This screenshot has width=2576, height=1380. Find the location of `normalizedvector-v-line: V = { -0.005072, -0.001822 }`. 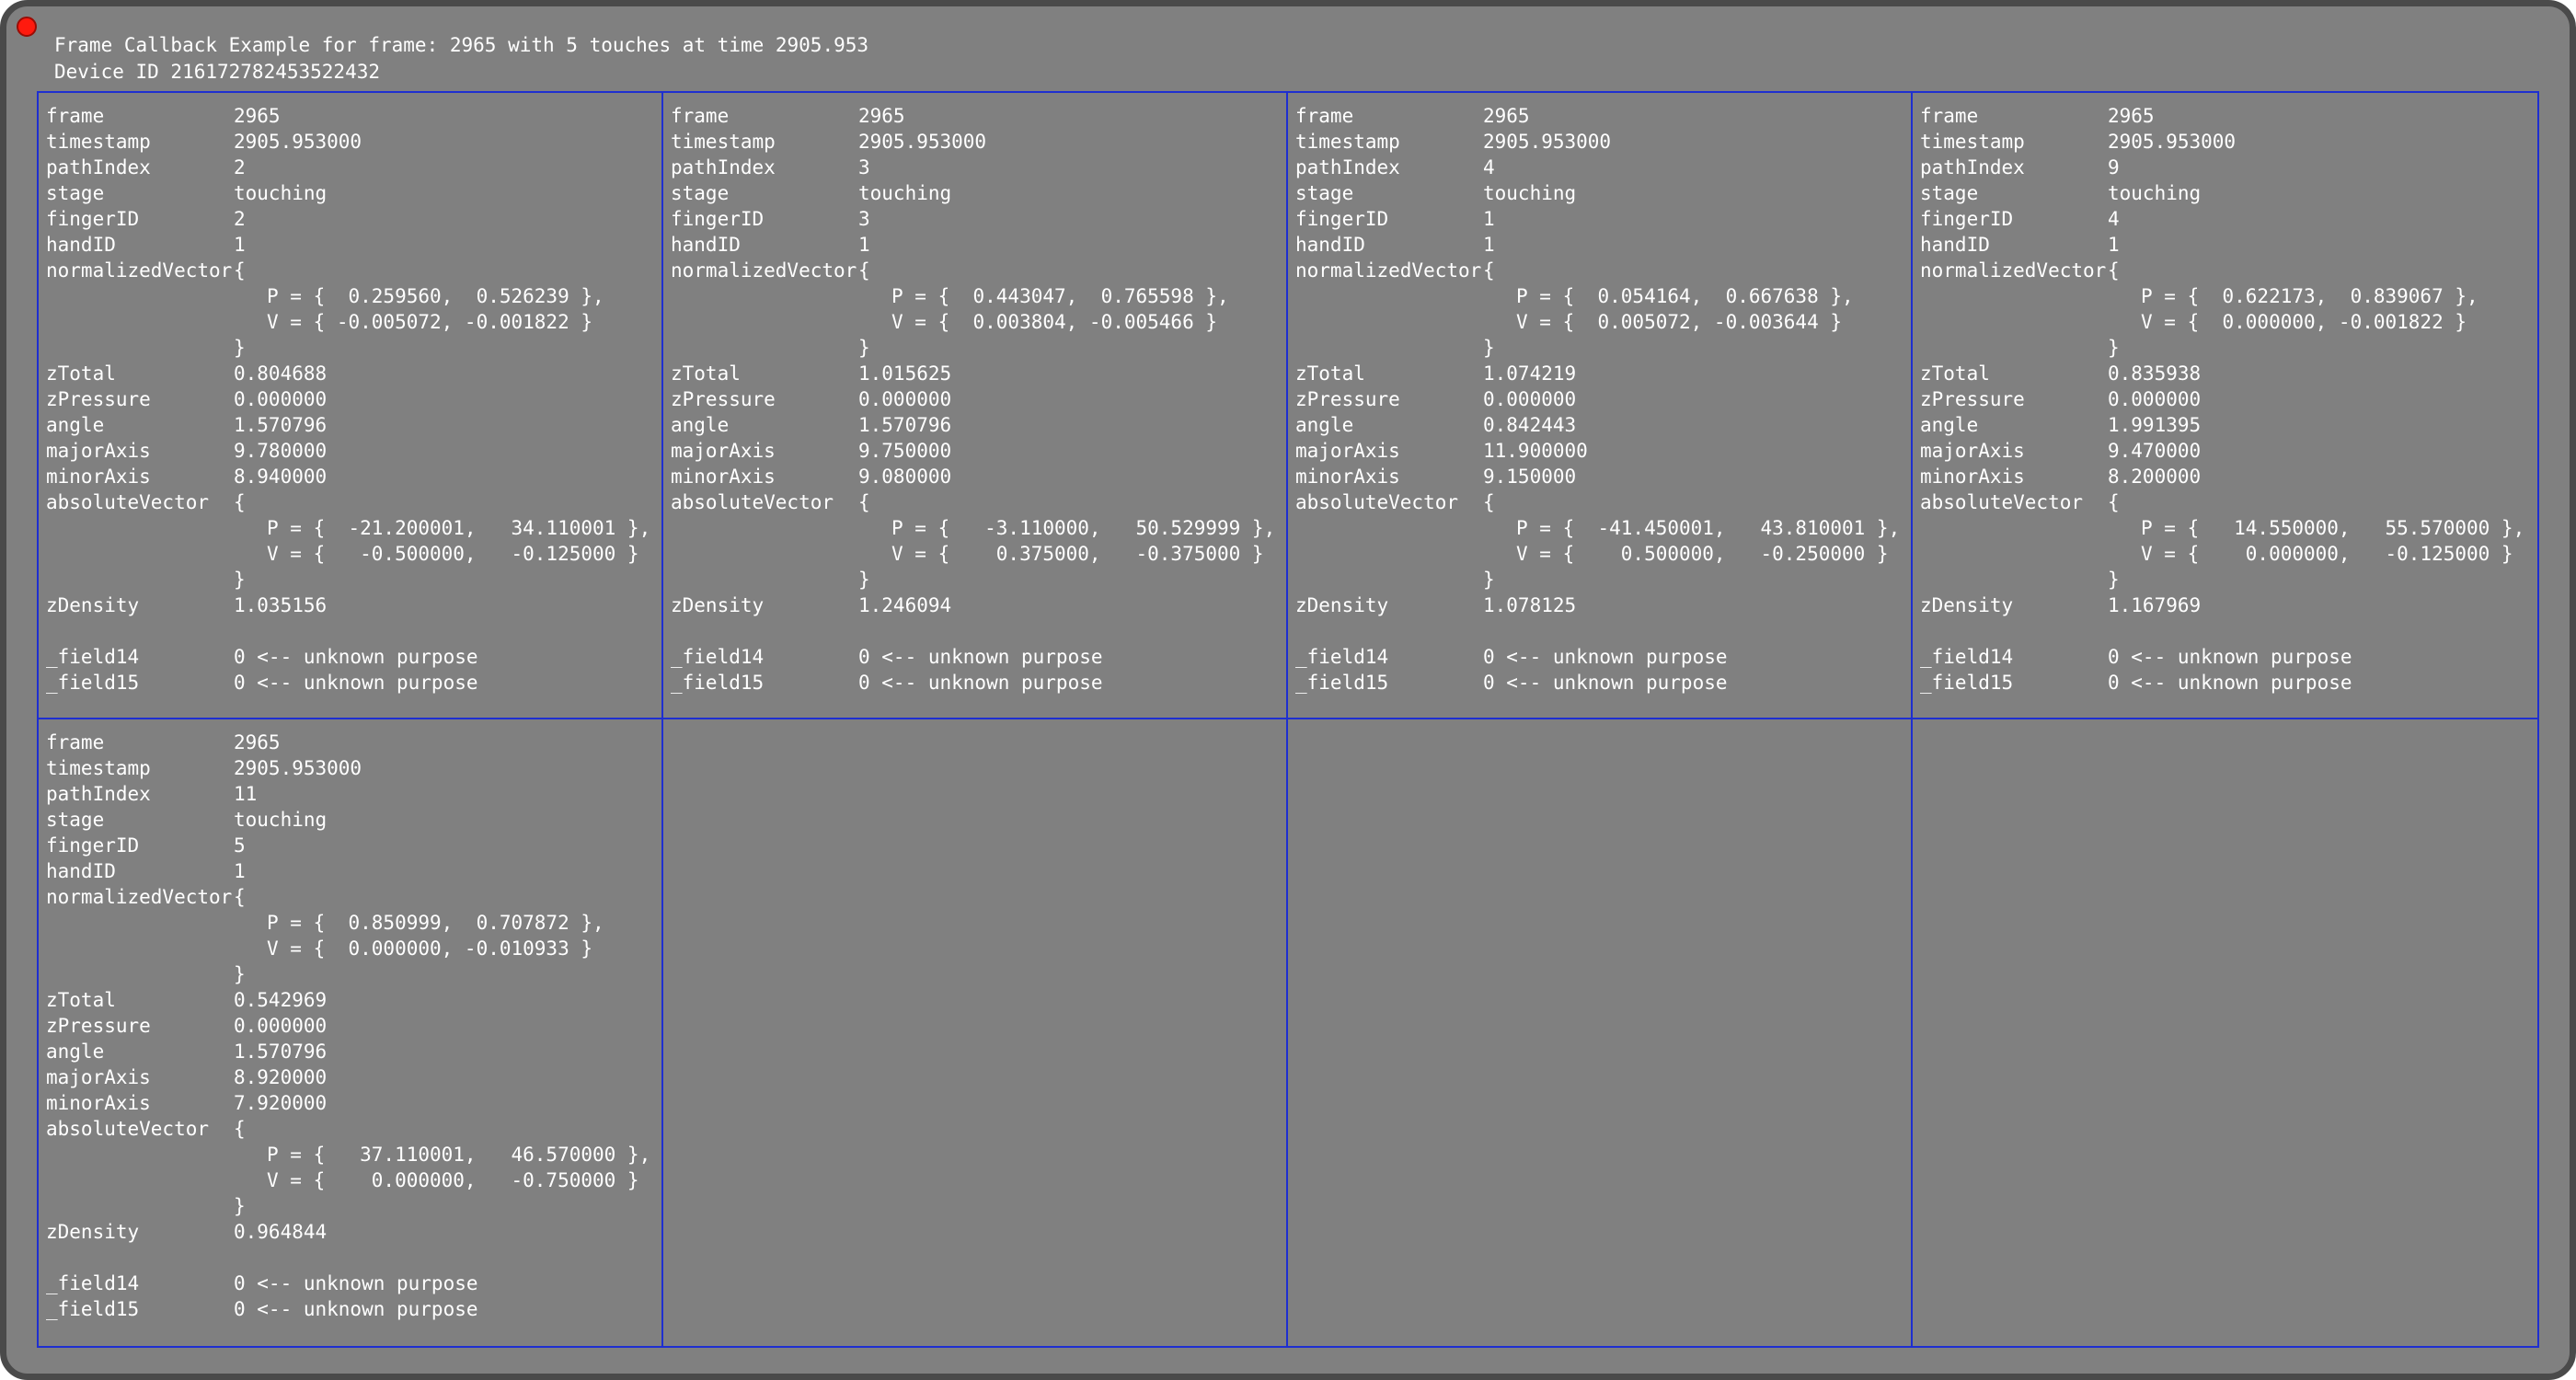

normalizedvector-v-line: V = { -0.005072, -0.001822 } is located at coordinates (430, 322).